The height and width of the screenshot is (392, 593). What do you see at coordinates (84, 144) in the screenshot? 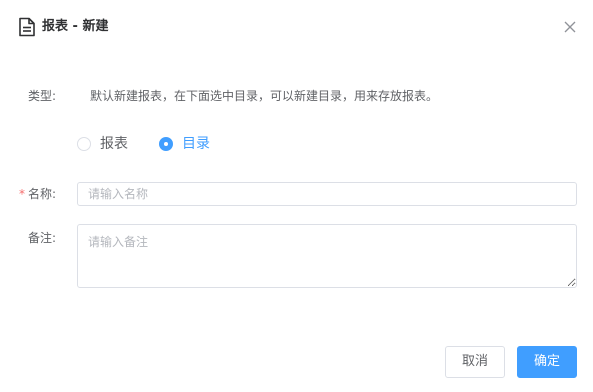
I see `radio-report-circle` at bounding box center [84, 144].